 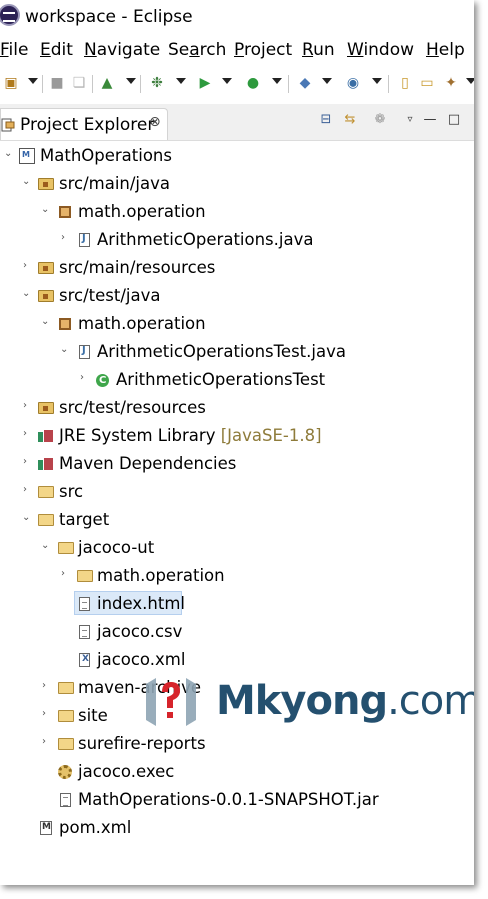 What do you see at coordinates (93, 715) in the screenshot?
I see `tree-item-label: site` at bounding box center [93, 715].